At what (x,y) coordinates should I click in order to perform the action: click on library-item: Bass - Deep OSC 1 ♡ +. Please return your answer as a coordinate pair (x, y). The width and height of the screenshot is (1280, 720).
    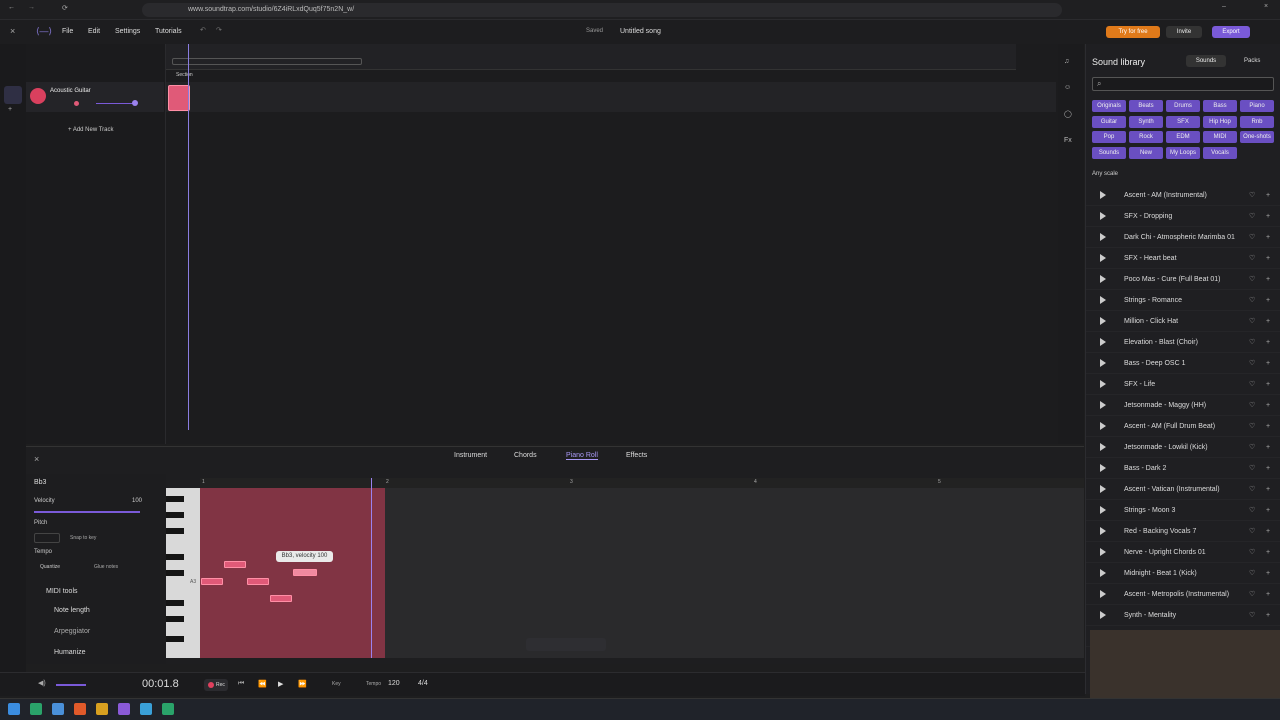
    Looking at the image, I should click on (1183, 363).